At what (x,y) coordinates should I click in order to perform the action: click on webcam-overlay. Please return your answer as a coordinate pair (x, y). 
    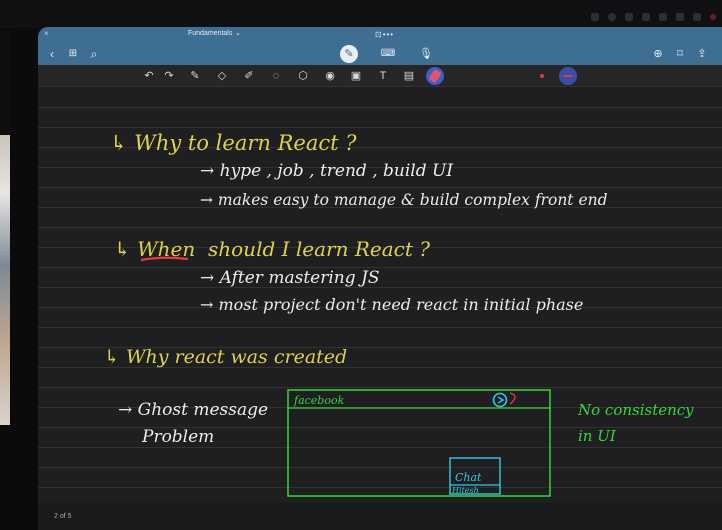
    Looking at the image, I should click on (5, 280).